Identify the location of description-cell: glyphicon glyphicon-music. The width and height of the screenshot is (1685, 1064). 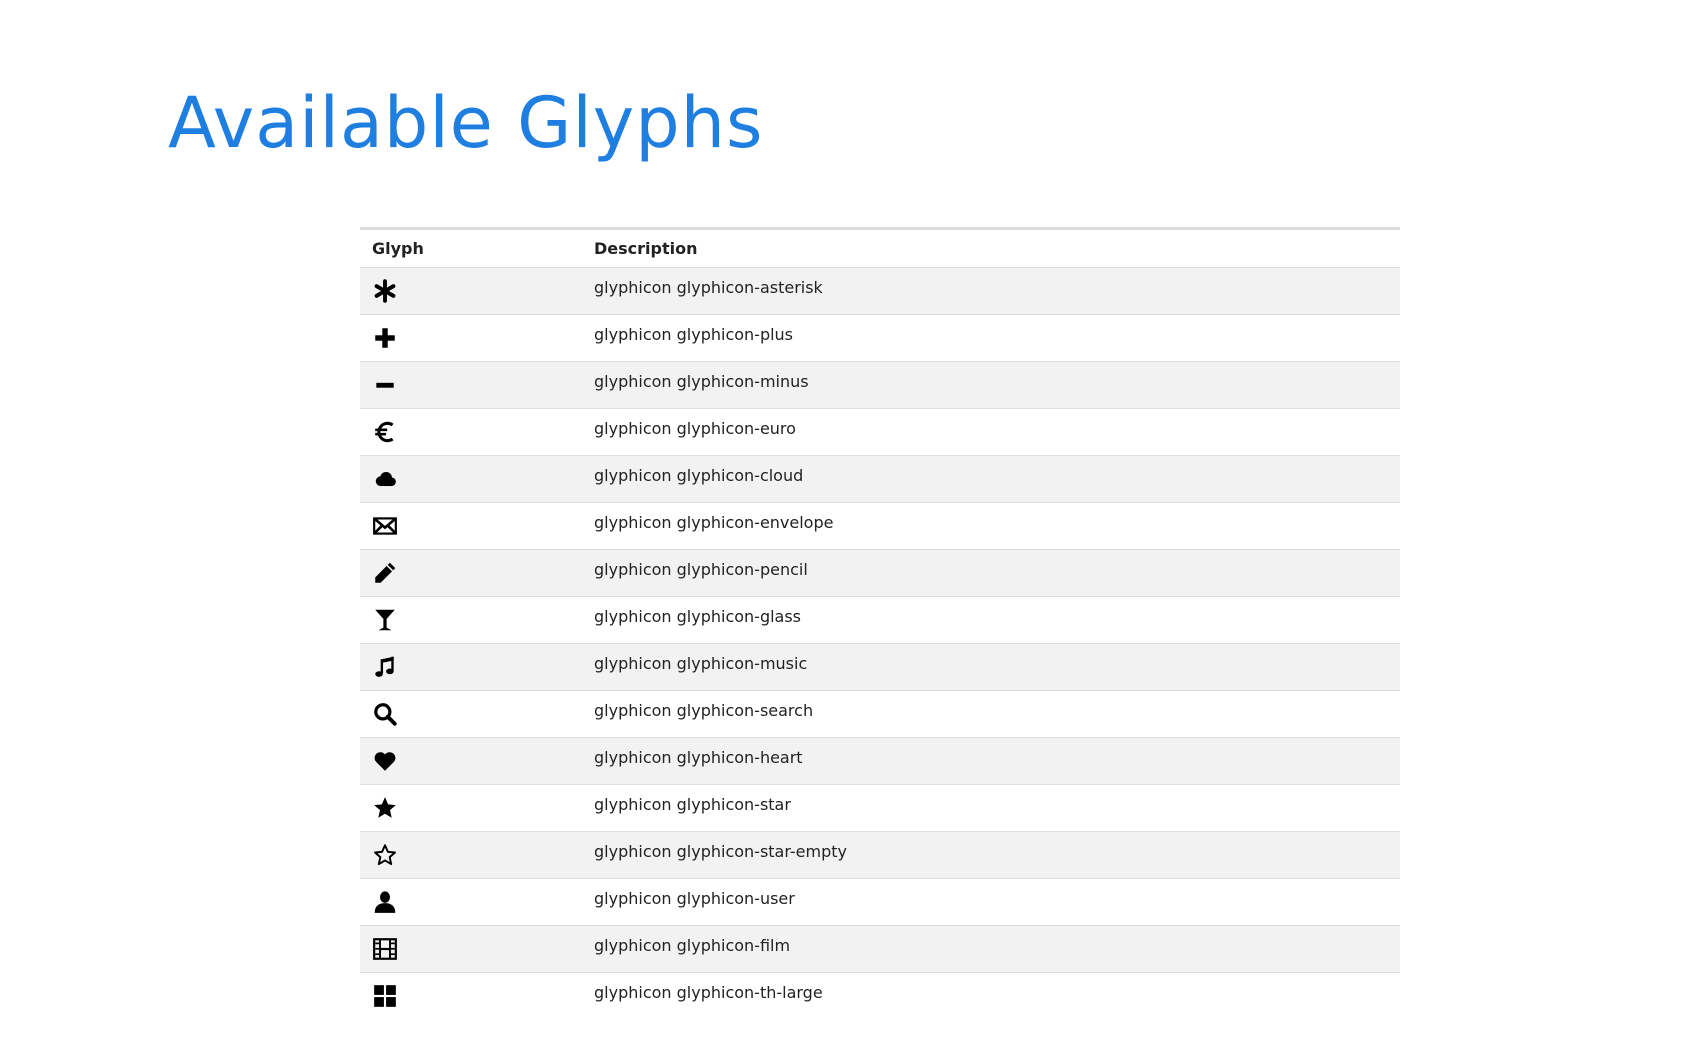
(991, 667).